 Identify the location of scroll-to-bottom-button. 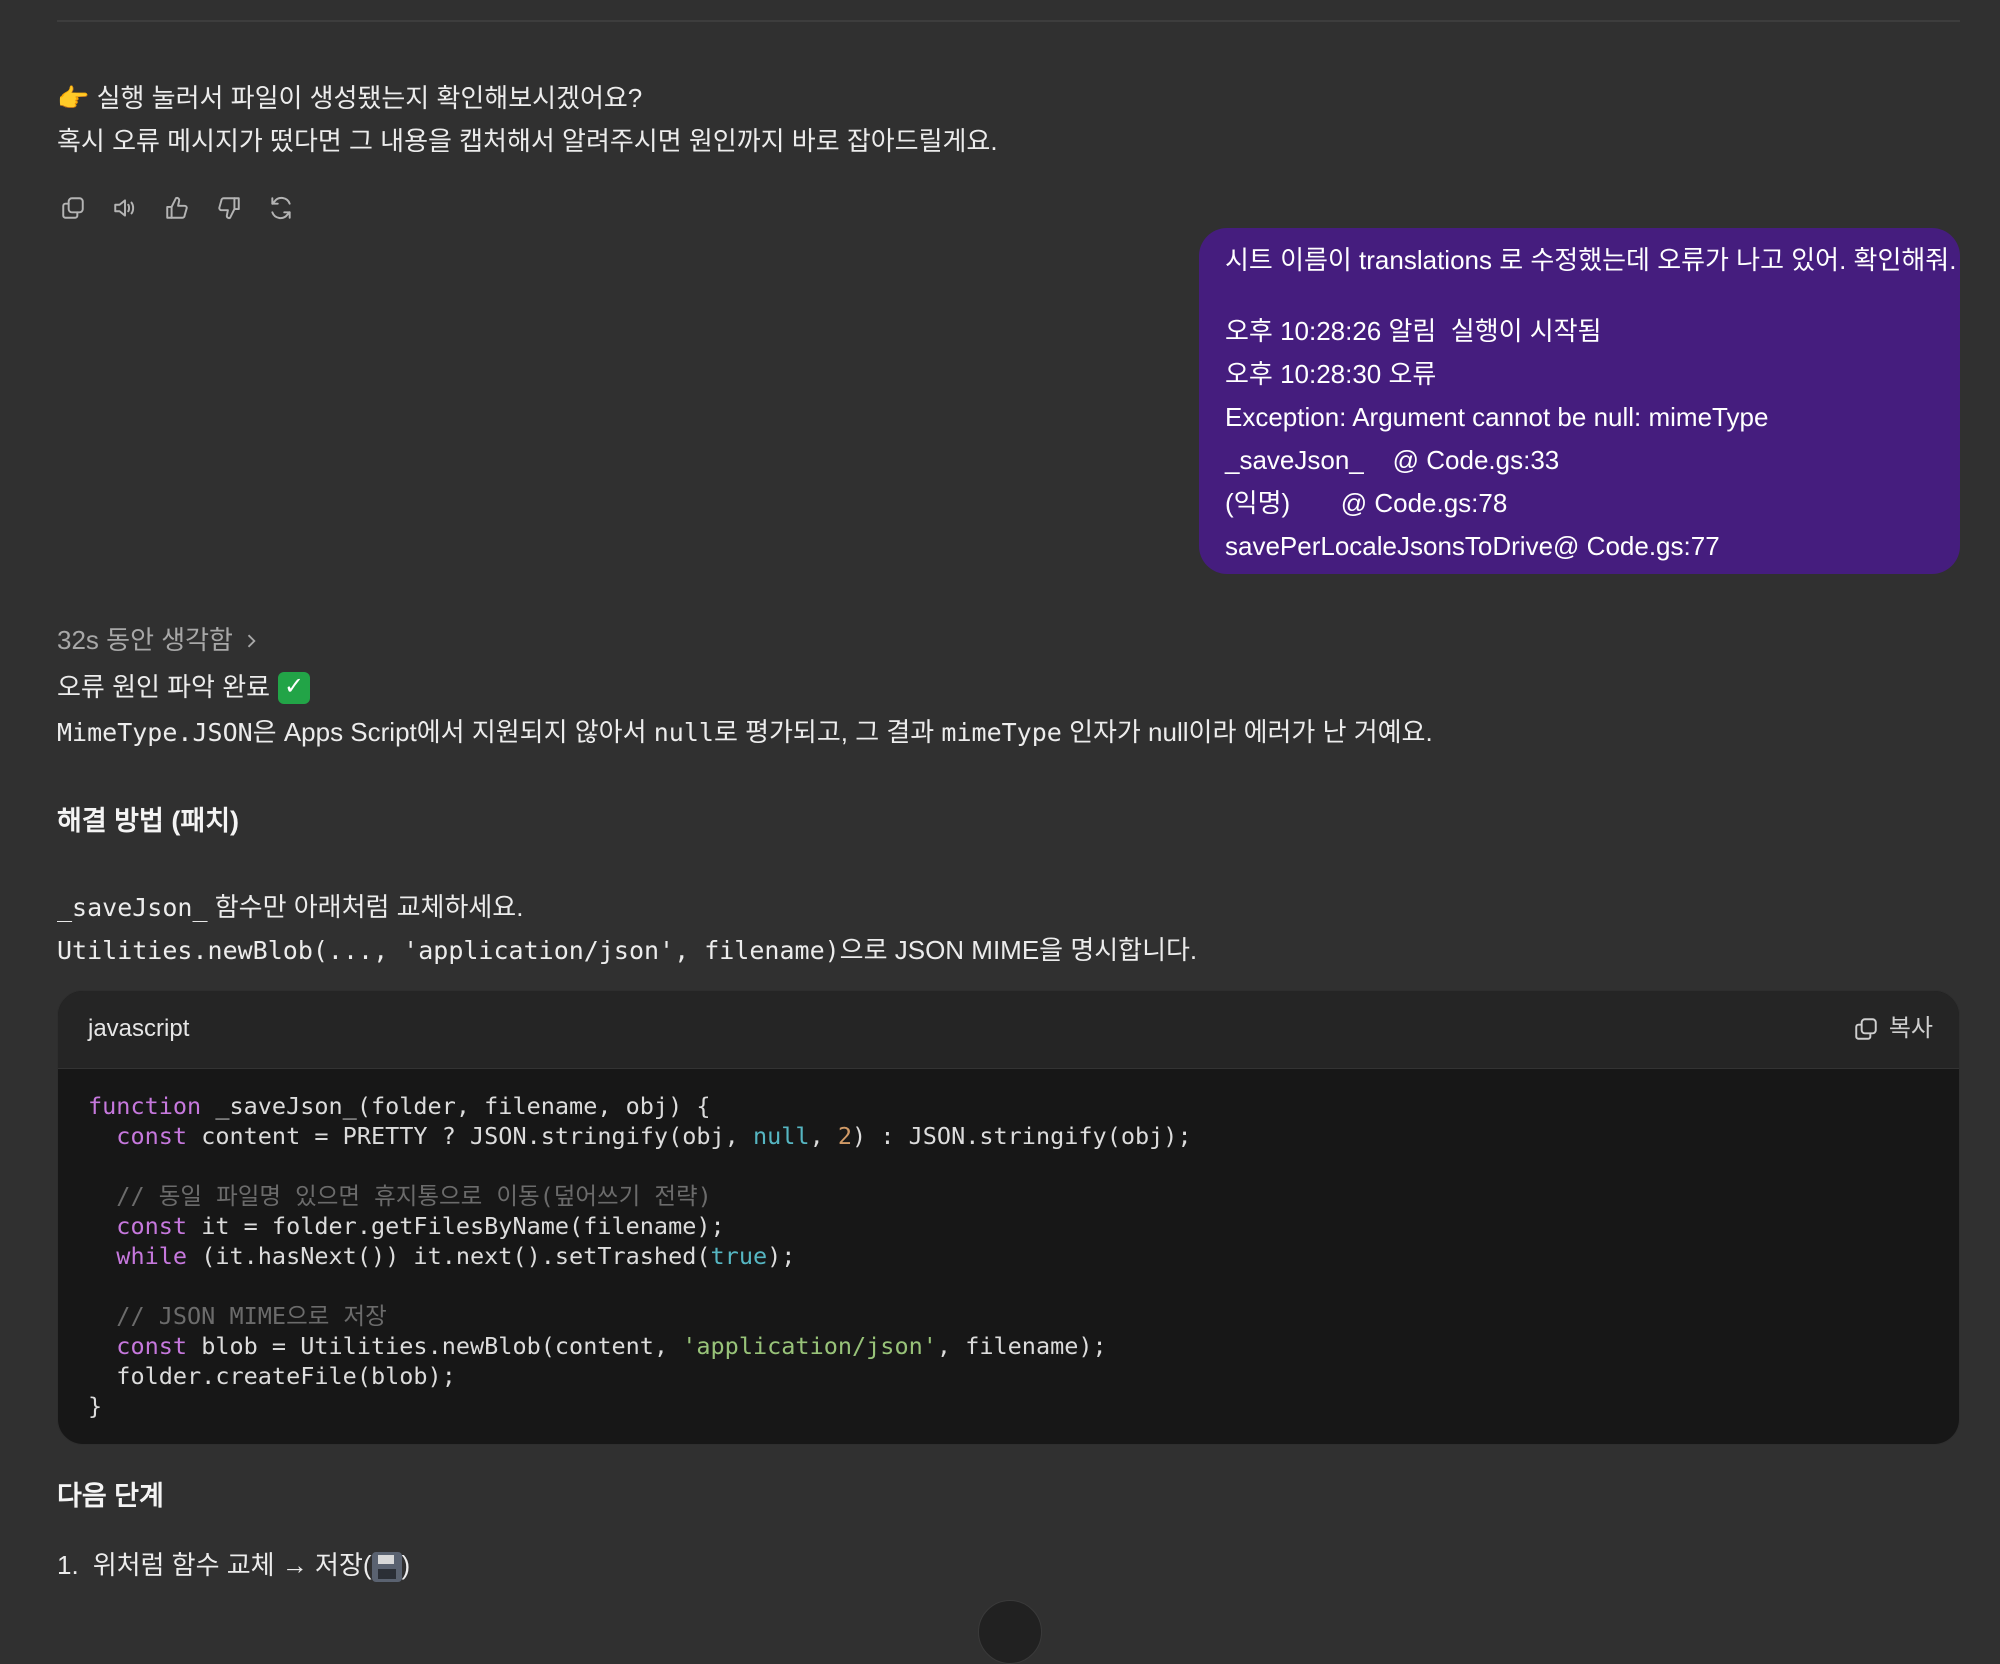
(1010, 1632).